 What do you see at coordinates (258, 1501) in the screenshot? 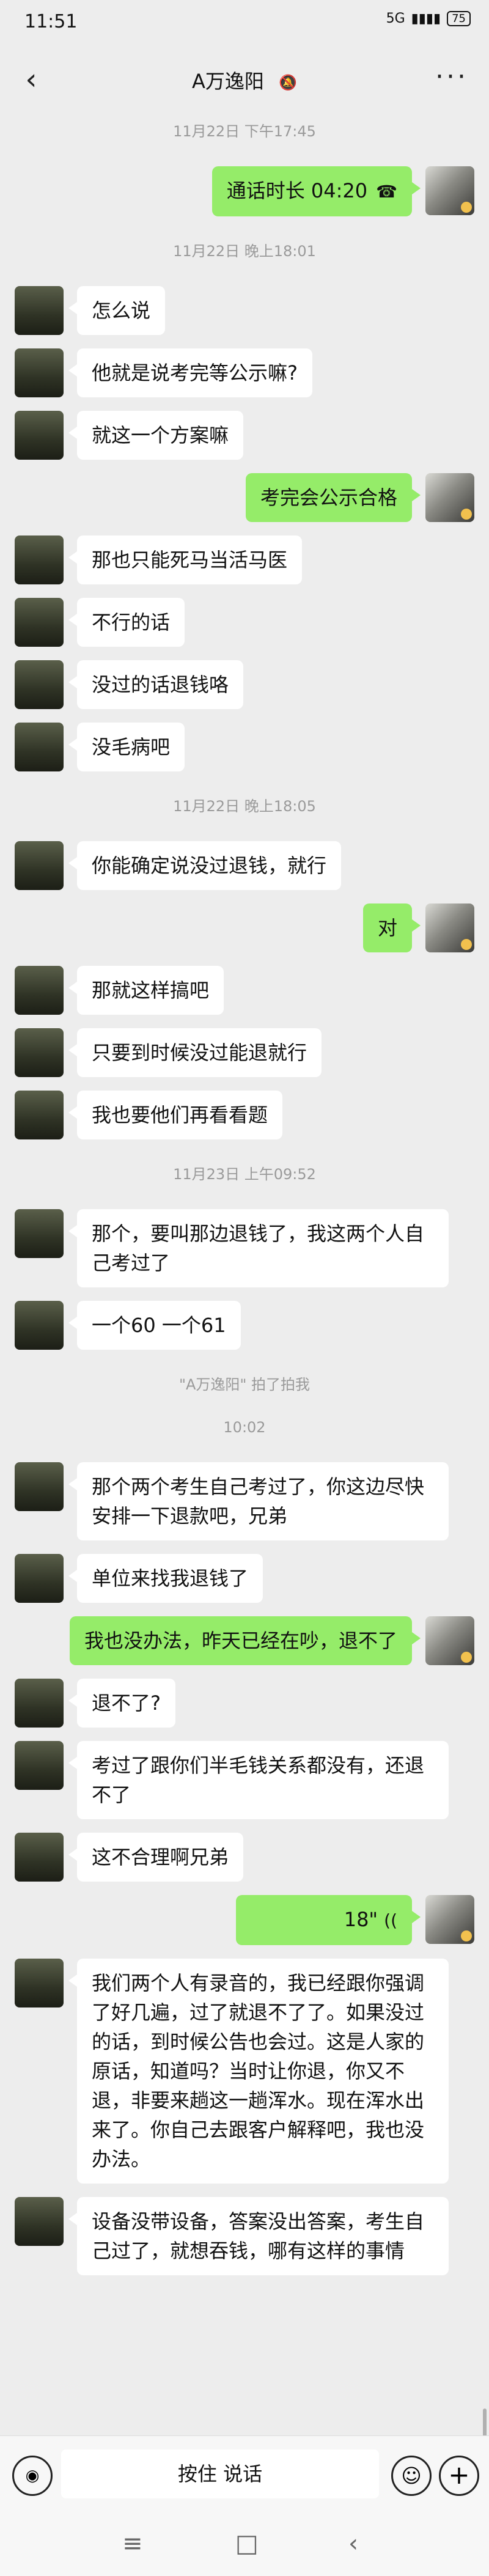
I see `message-bubble: 那个两个考生自己考过了，你这边尽快安排一下退款吧，兄弟` at bounding box center [258, 1501].